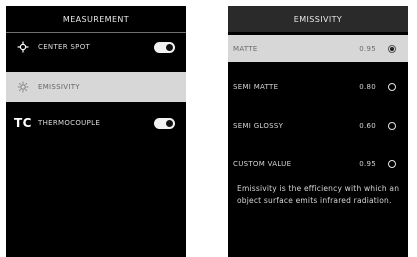 This screenshot has width=417, height=257. I want to click on option-matte: MATTE 0.95, so click(318, 48).